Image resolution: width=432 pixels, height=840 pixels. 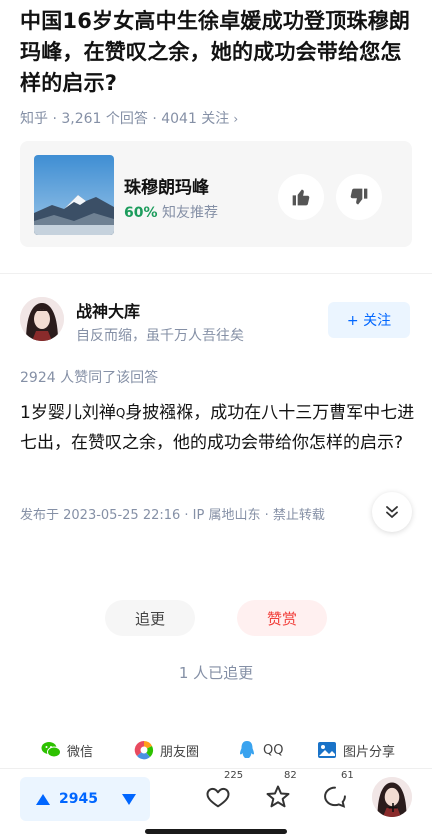 I want to click on topic-image, so click(x=74, y=195).